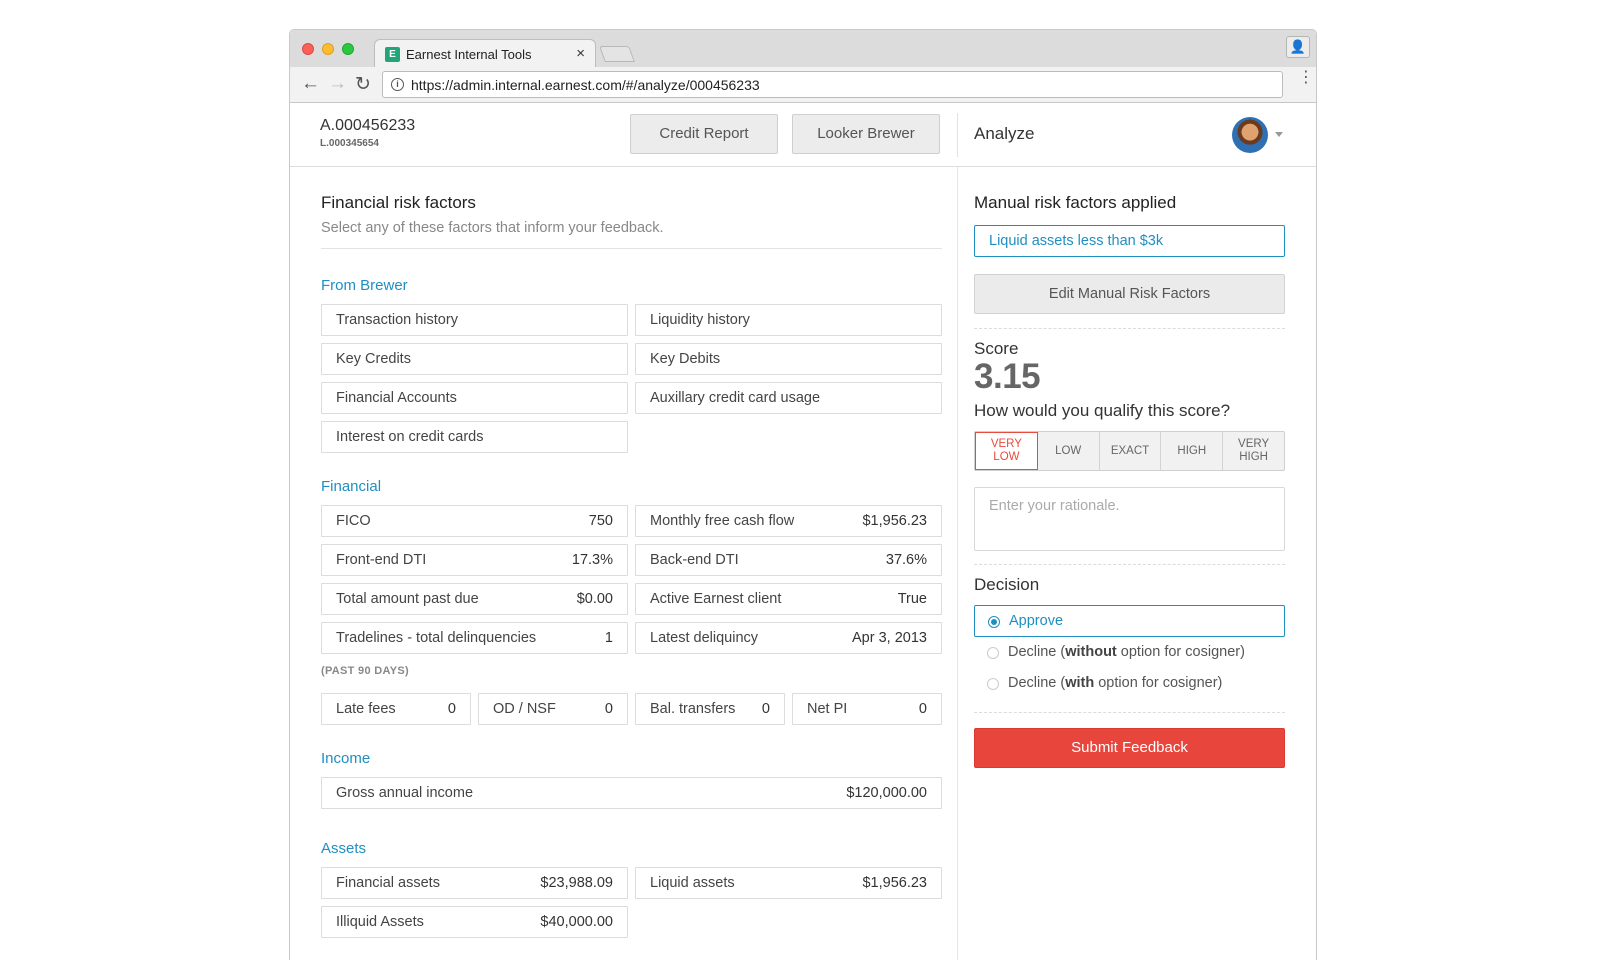 The image size is (1600, 960). What do you see at coordinates (1075, 202) in the screenshot?
I see `manual-risk-factors-title: Manual risk factors applied` at bounding box center [1075, 202].